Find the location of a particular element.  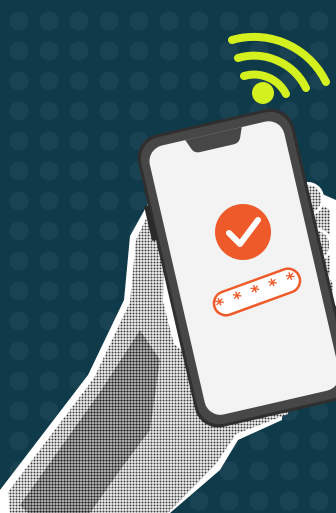

wifi-dot is located at coordinates (263, 93).